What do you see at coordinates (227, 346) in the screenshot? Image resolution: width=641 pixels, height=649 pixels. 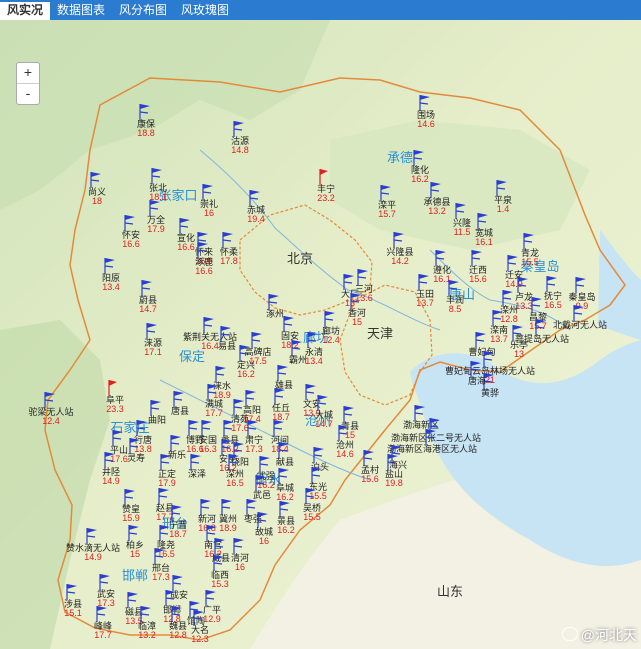 I see `station-name: 易县` at bounding box center [227, 346].